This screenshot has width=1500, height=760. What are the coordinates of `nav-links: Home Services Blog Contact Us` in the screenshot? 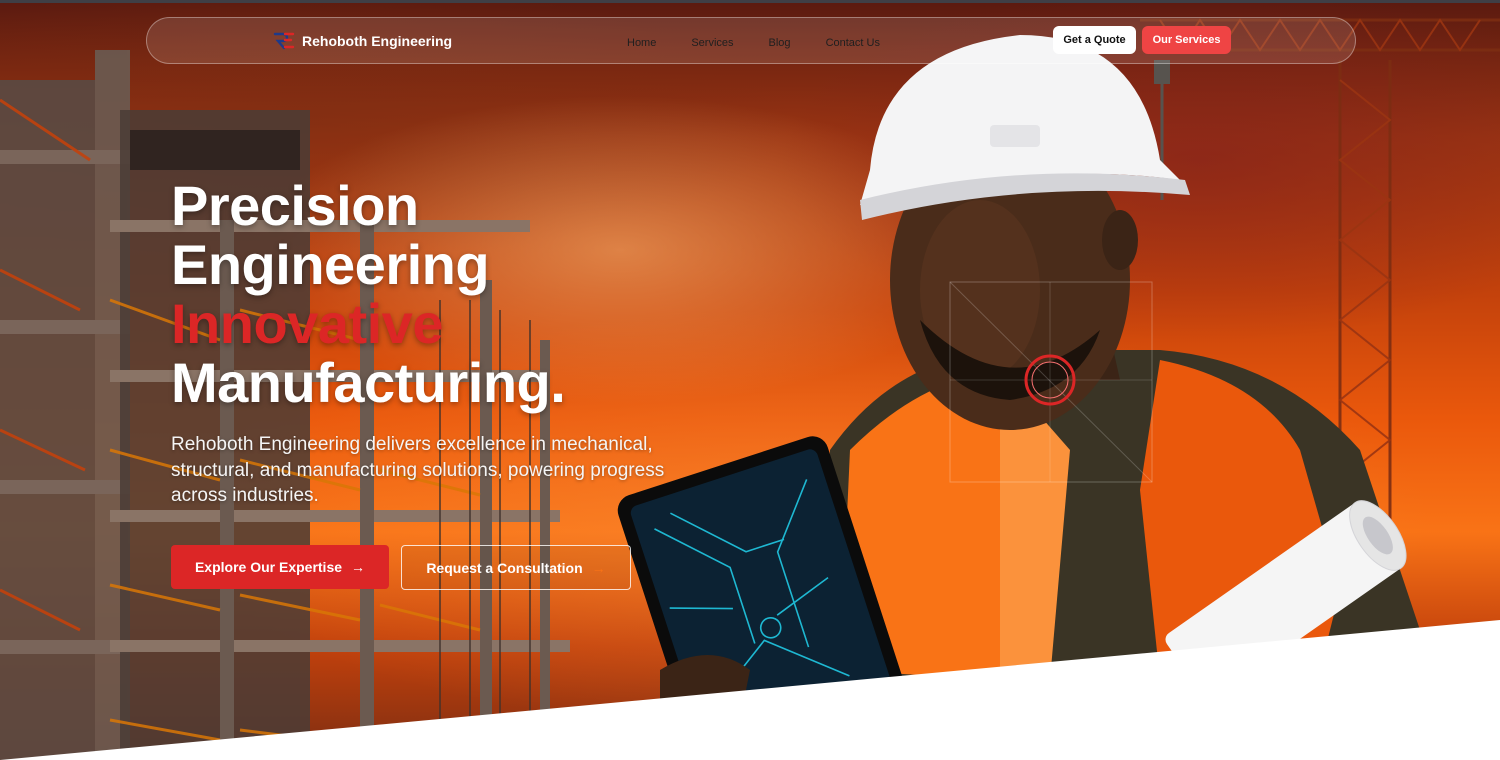 It's located at (771, 43).